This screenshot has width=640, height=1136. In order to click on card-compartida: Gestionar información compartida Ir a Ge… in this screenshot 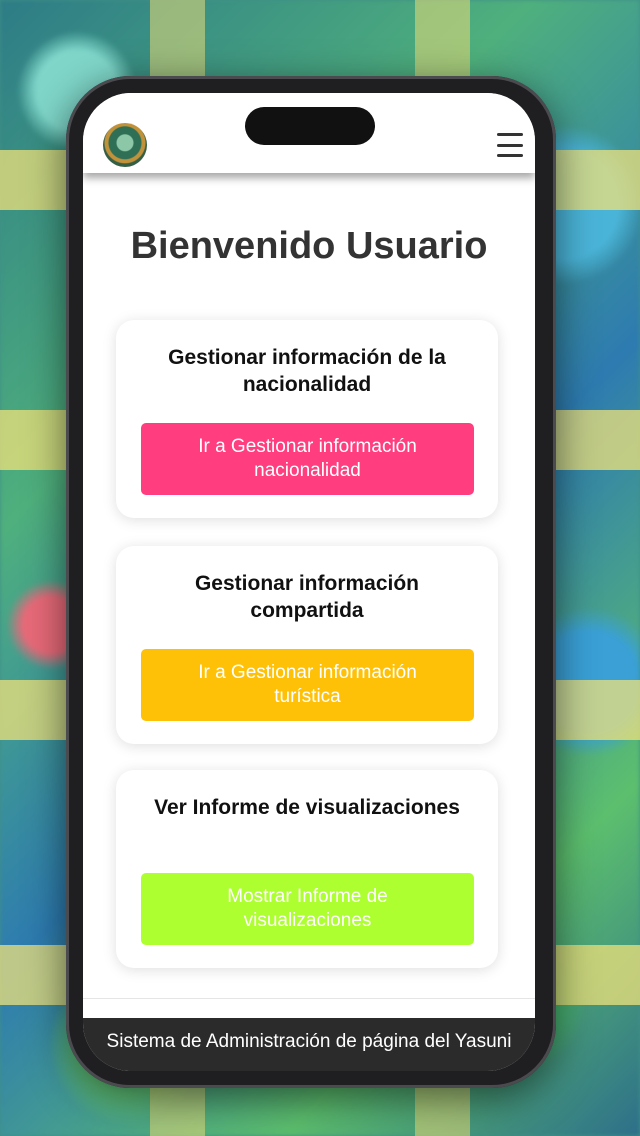, I will do `click(307, 645)`.